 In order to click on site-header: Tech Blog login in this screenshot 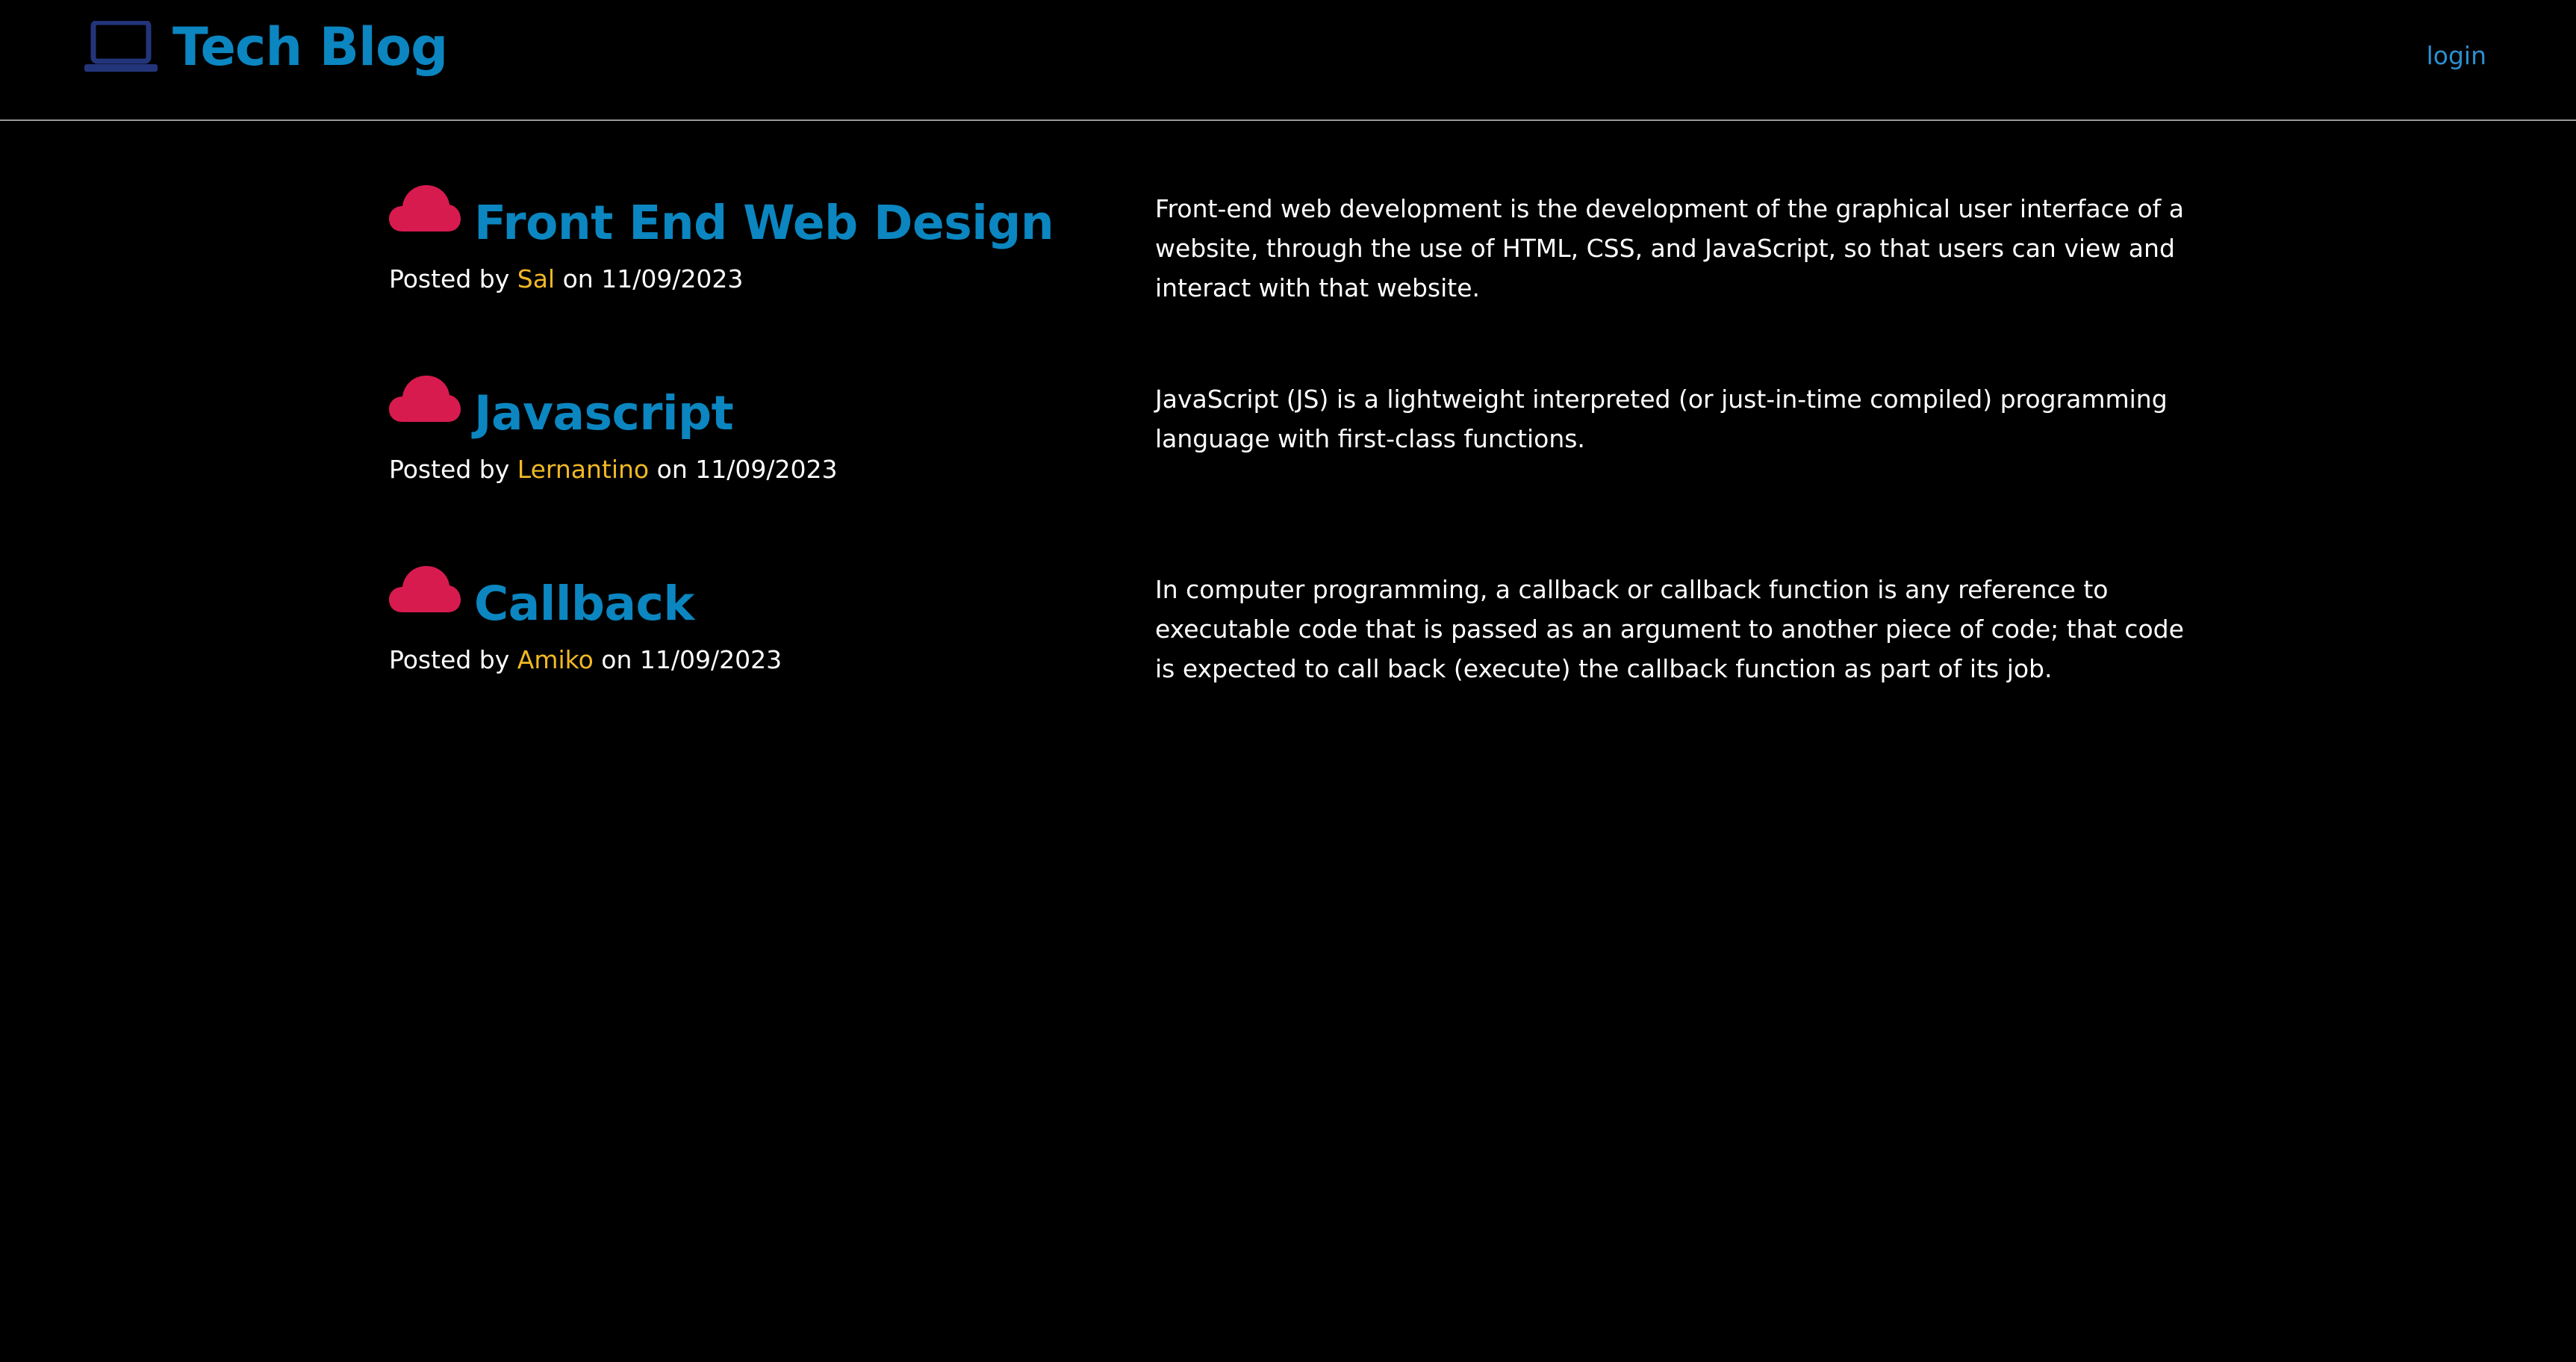, I will do `click(1288, 60)`.